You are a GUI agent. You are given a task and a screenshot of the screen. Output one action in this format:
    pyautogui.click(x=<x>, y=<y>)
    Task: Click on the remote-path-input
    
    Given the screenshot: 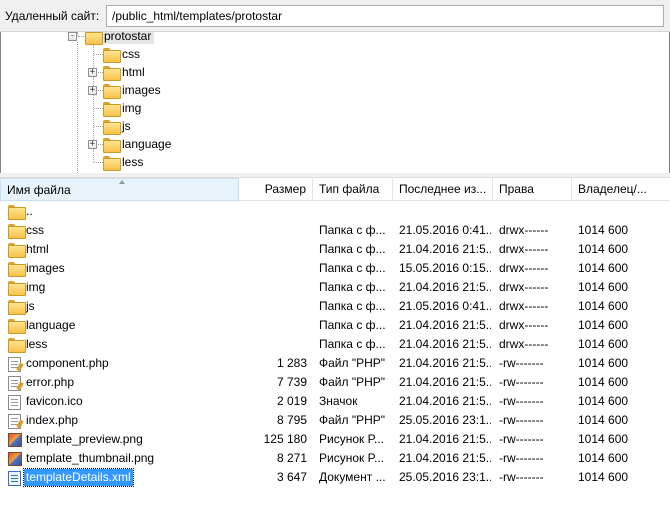 What is the action you would take?
    pyautogui.click(x=385, y=16)
    